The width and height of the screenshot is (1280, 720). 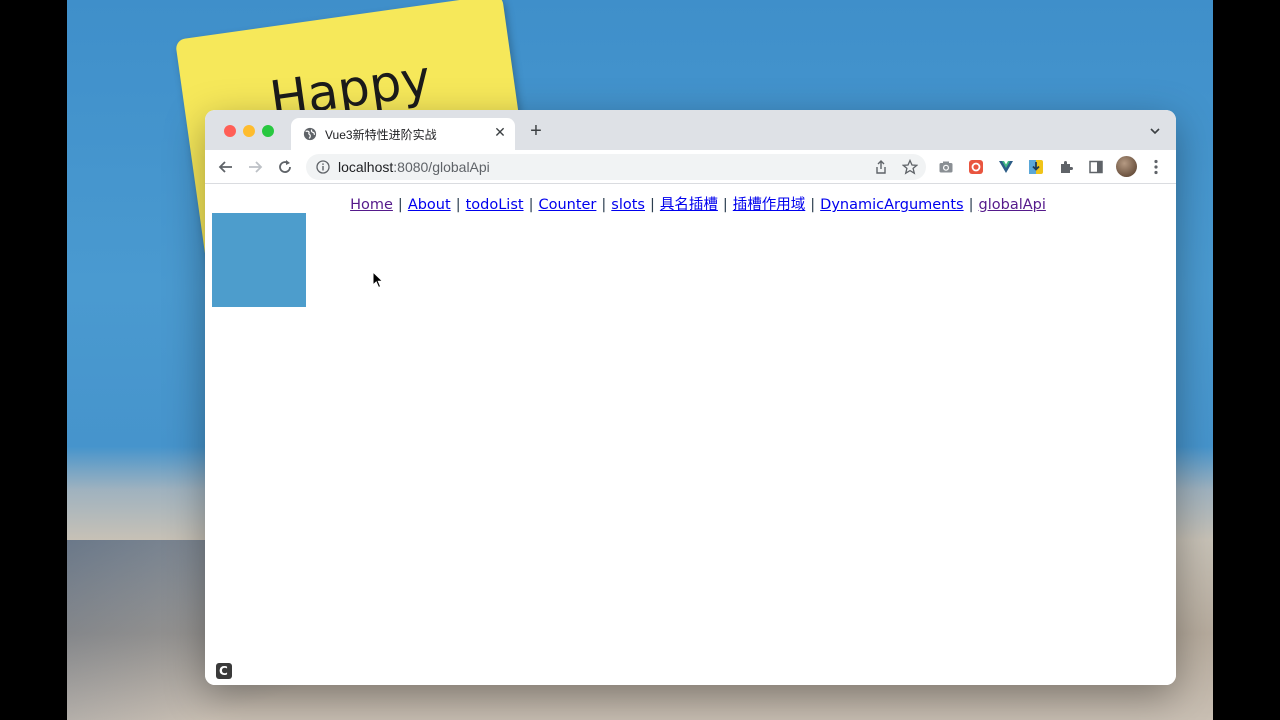 What do you see at coordinates (567, 205) in the screenshot?
I see `nav-link-counter: Counter` at bounding box center [567, 205].